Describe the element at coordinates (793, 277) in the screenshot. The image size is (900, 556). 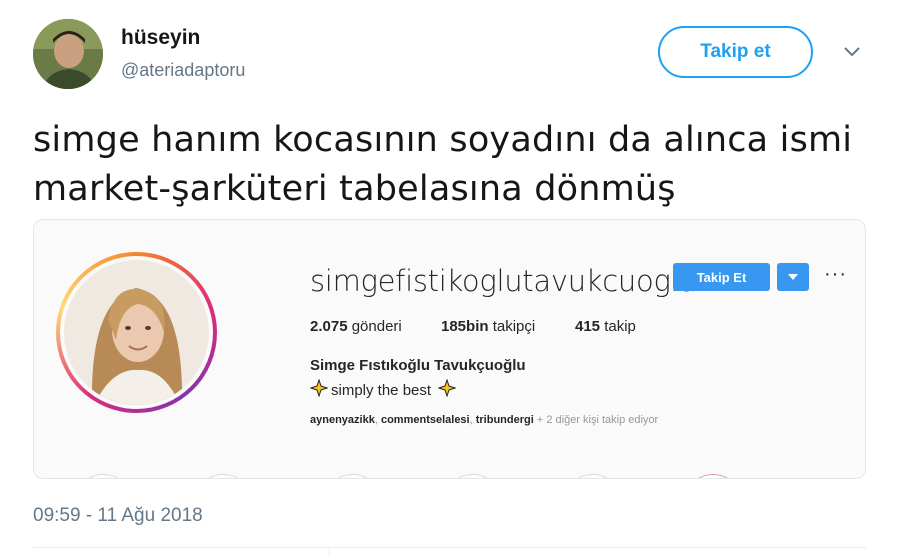
I see `caret-down-icon` at that location.